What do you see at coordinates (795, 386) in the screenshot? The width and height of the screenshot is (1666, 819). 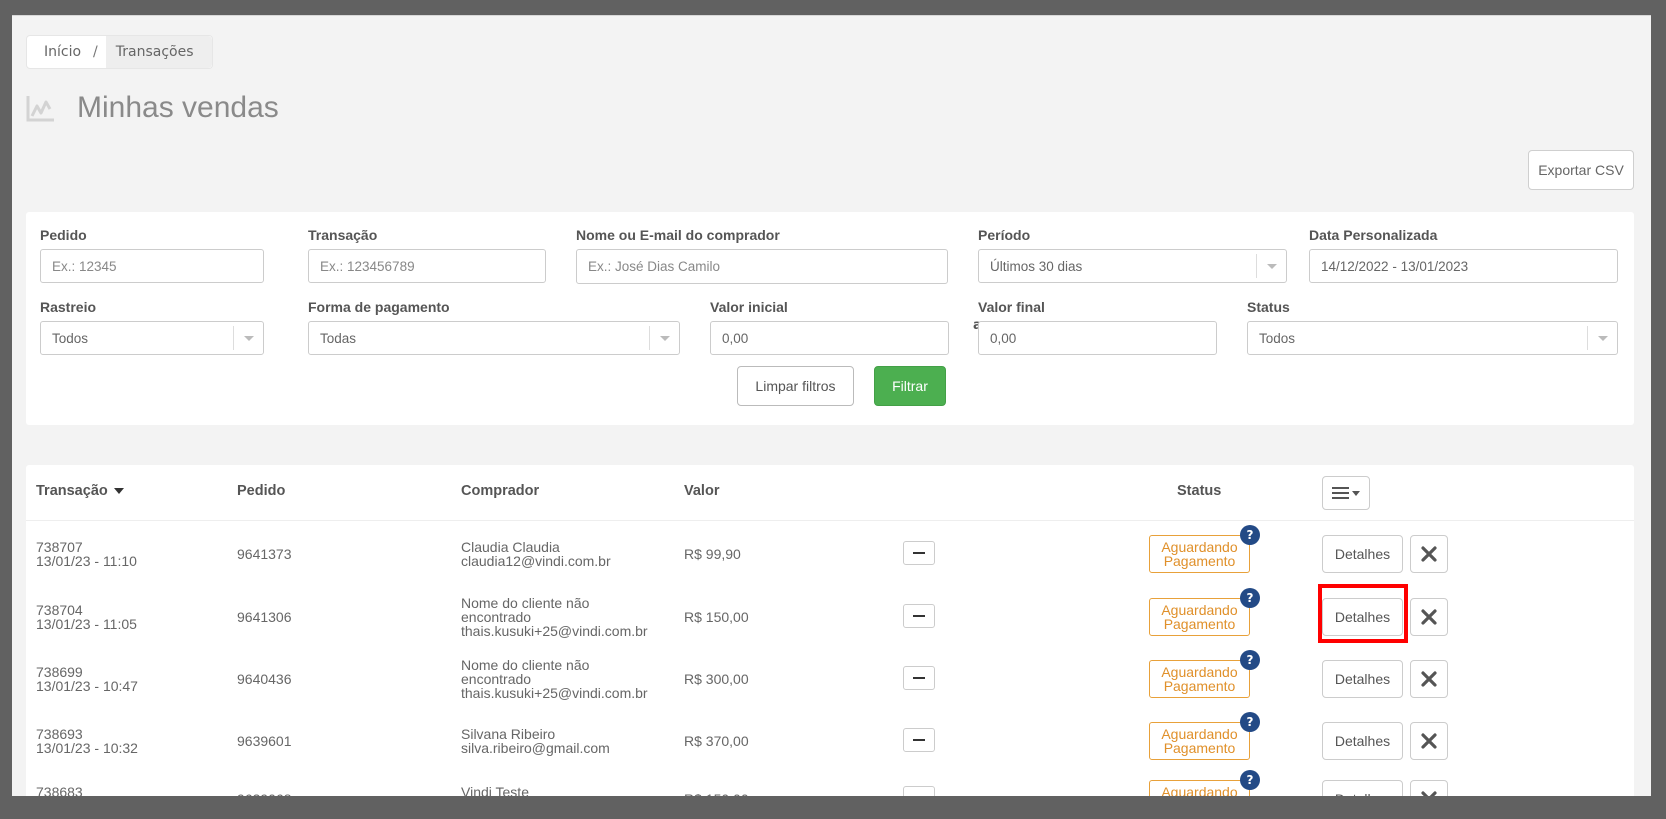 I see `clear-filters-button: Limpar filtros` at bounding box center [795, 386].